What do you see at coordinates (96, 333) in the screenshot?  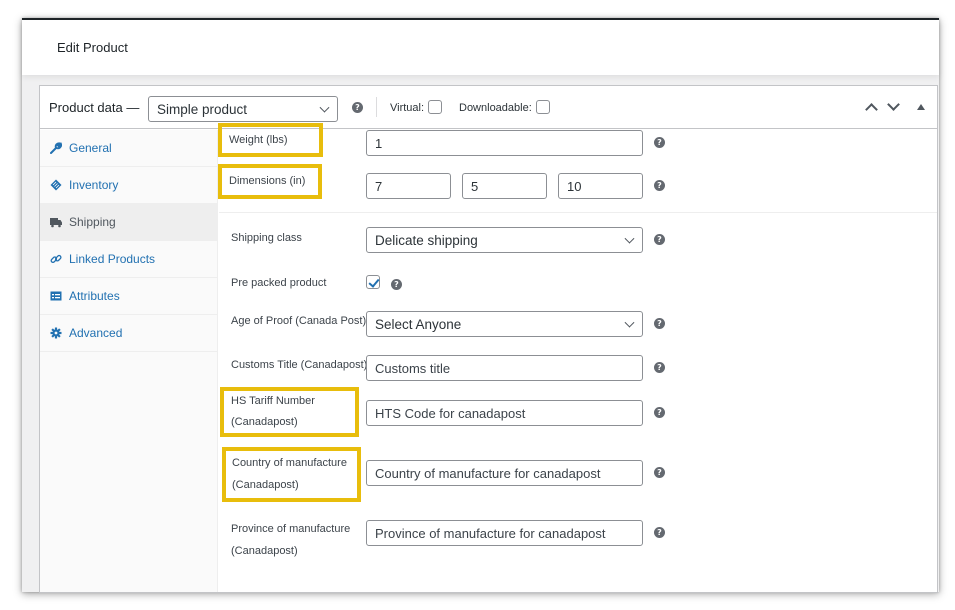 I see `tab-label: Advanced` at bounding box center [96, 333].